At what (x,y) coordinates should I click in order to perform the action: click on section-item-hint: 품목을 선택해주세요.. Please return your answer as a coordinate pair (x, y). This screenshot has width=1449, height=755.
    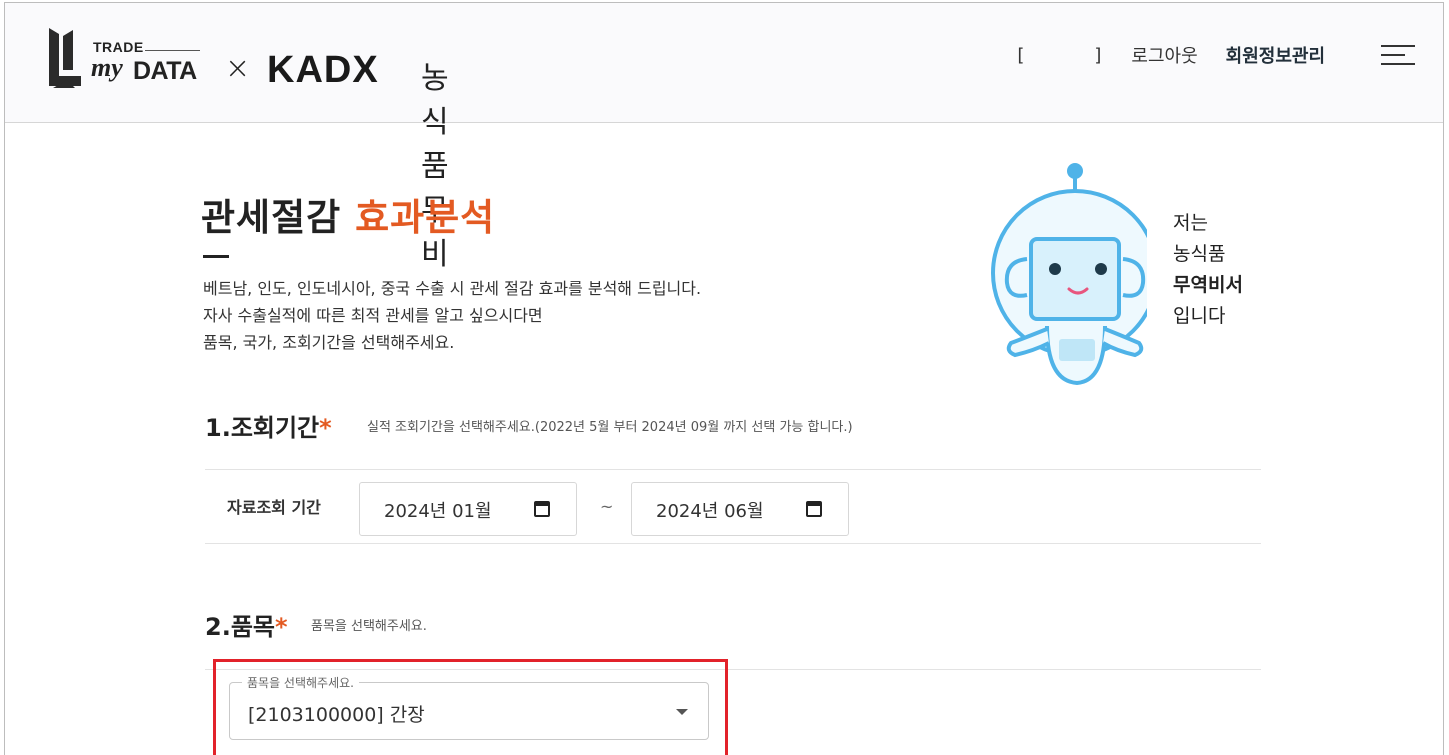
    Looking at the image, I should click on (369, 626).